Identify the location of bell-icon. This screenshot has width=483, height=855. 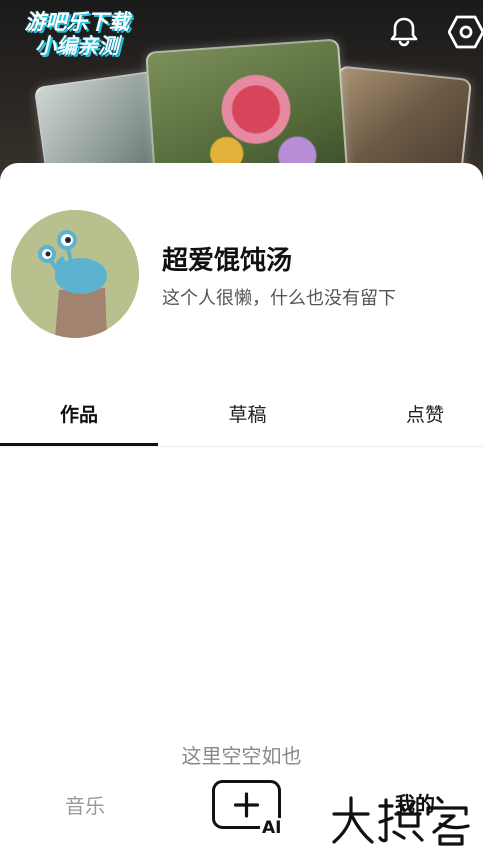
(404, 32).